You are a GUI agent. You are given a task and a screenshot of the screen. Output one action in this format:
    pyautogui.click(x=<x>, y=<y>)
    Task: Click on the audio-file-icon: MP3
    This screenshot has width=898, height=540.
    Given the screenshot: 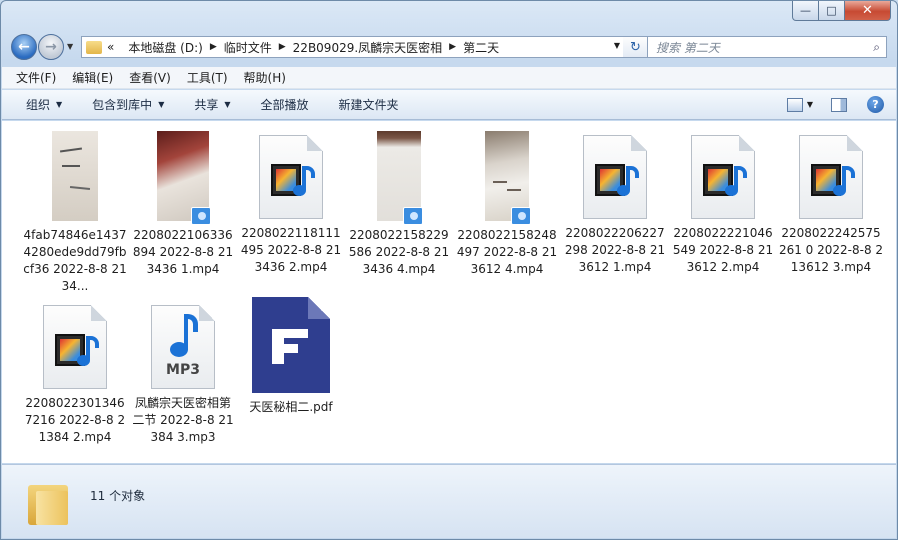 What is the action you would take?
    pyautogui.click(x=183, y=347)
    